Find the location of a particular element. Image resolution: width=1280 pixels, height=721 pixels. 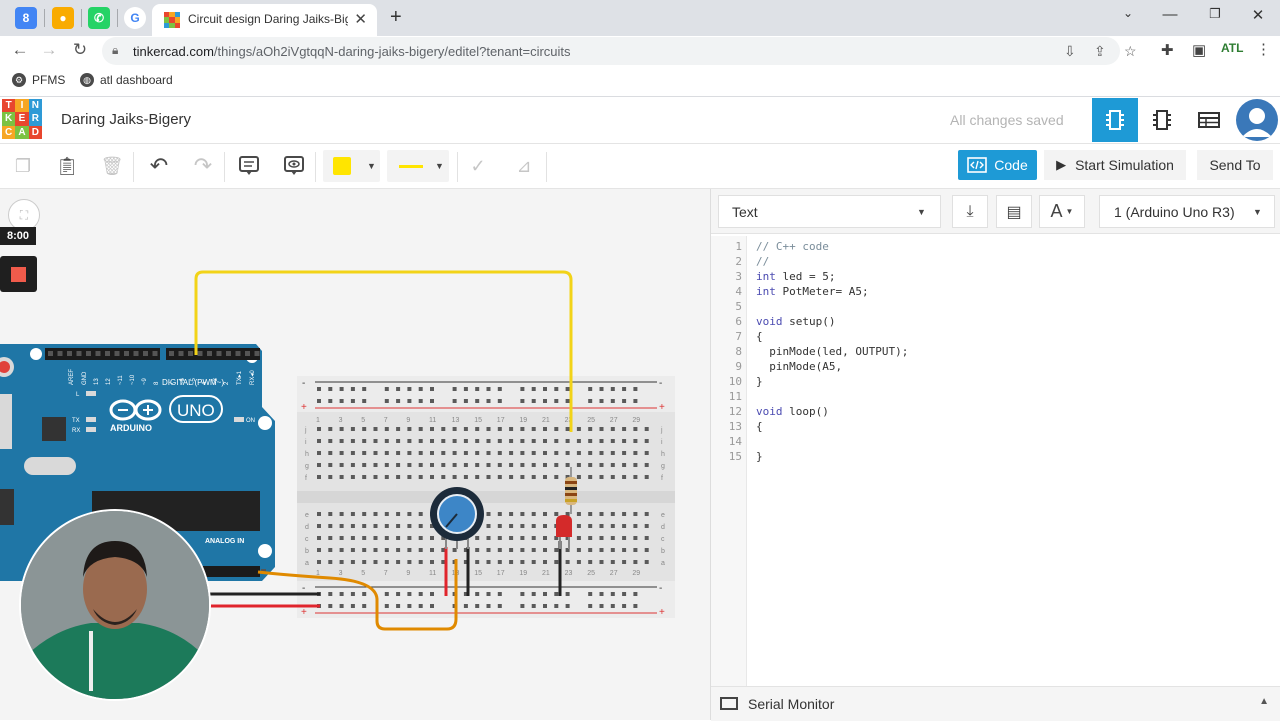

rotate-icon: ✓ is located at coordinates (478, 166).